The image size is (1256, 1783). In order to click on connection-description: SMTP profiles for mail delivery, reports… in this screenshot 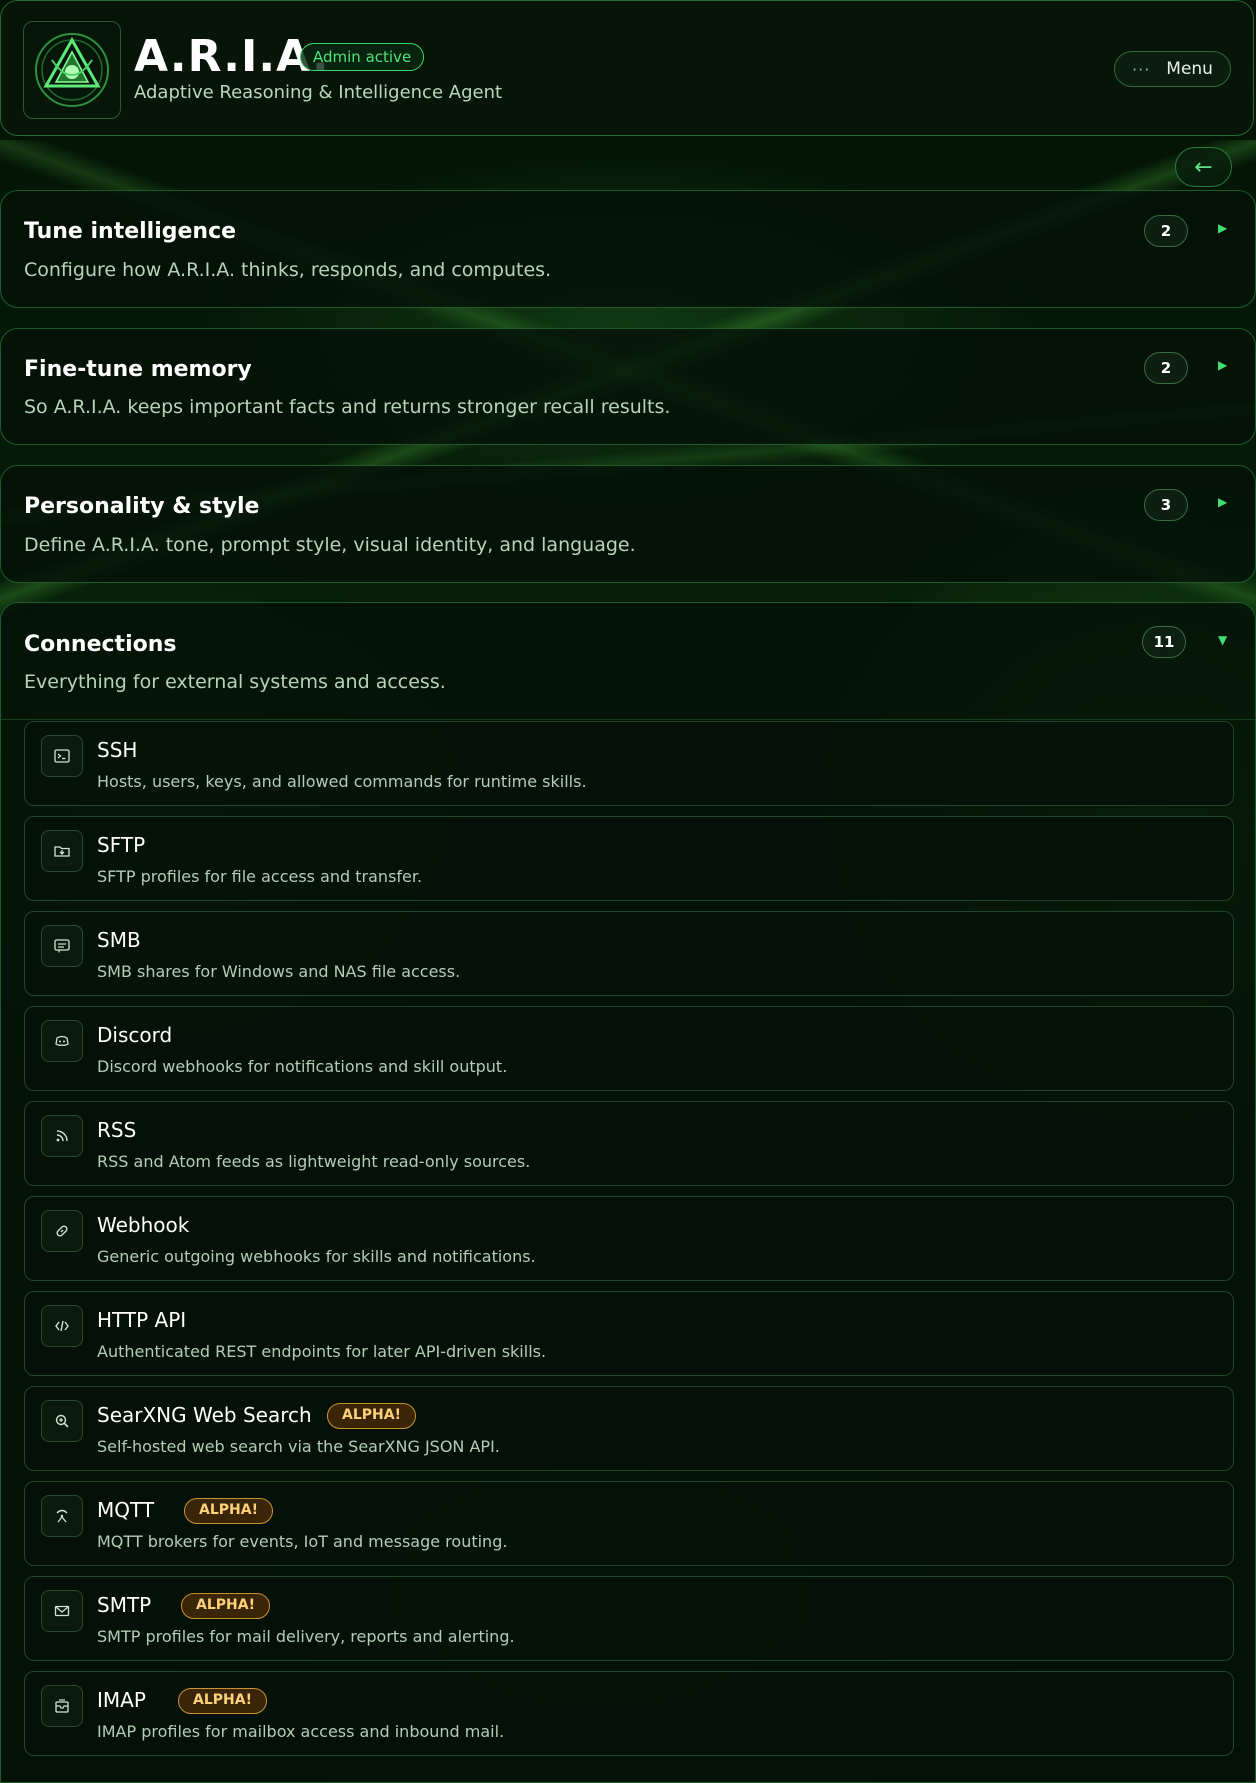, I will do `click(306, 1636)`.